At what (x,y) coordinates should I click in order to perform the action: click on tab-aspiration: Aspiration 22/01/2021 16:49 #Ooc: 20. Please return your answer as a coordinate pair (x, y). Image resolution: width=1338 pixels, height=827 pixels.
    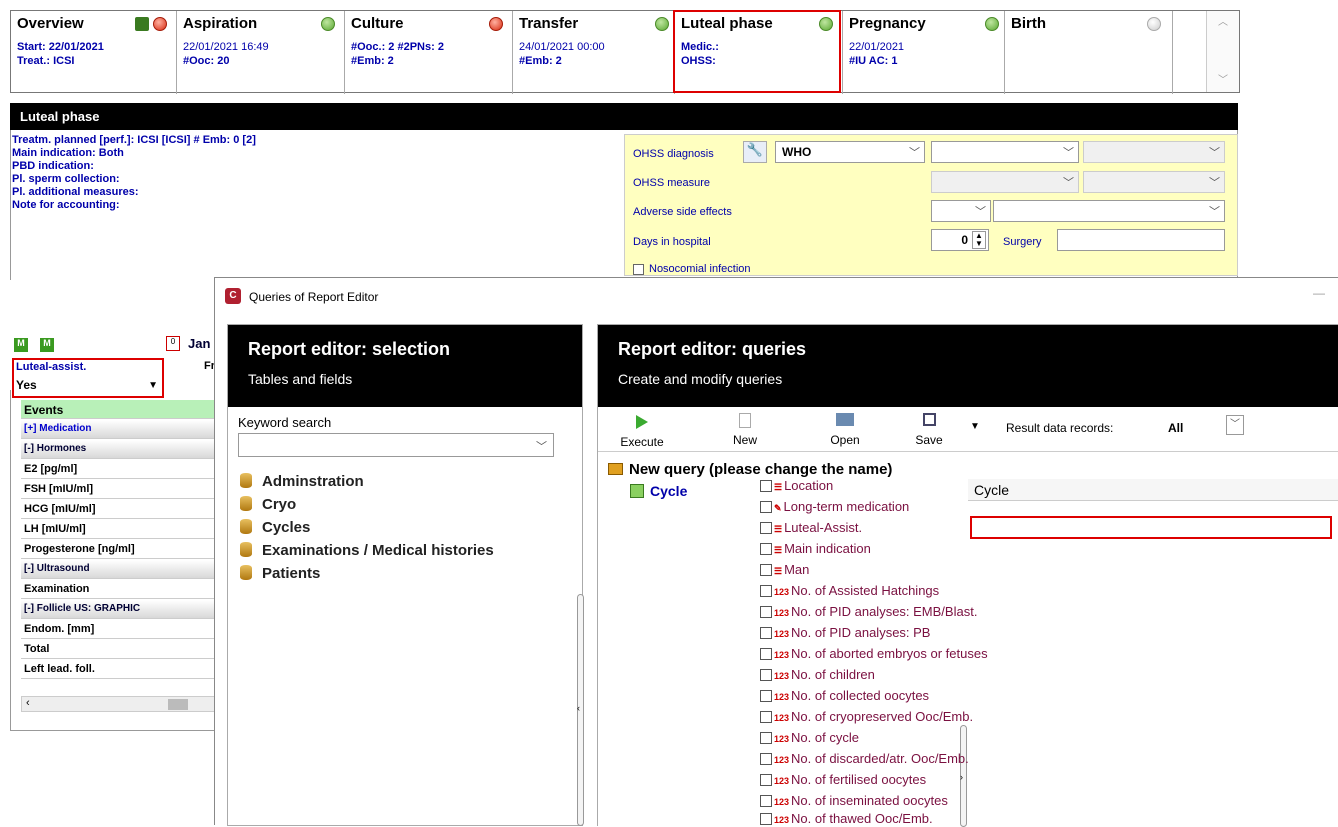
    Looking at the image, I should click on (261, 52).